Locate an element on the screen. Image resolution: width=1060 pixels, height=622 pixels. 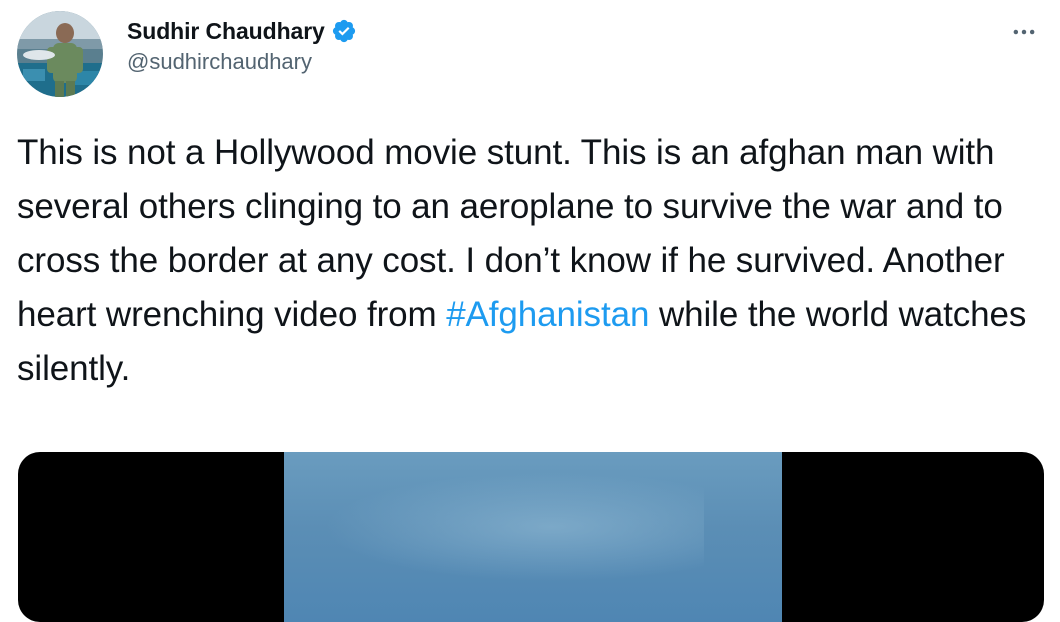
video-frame is located at coordinates (533, 537).